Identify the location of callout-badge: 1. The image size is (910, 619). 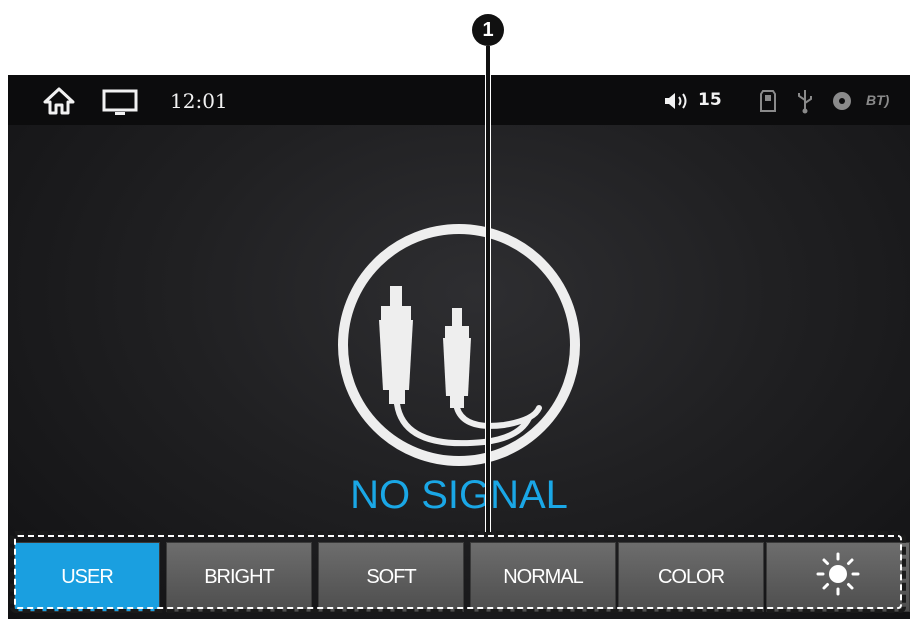
(488, 30).